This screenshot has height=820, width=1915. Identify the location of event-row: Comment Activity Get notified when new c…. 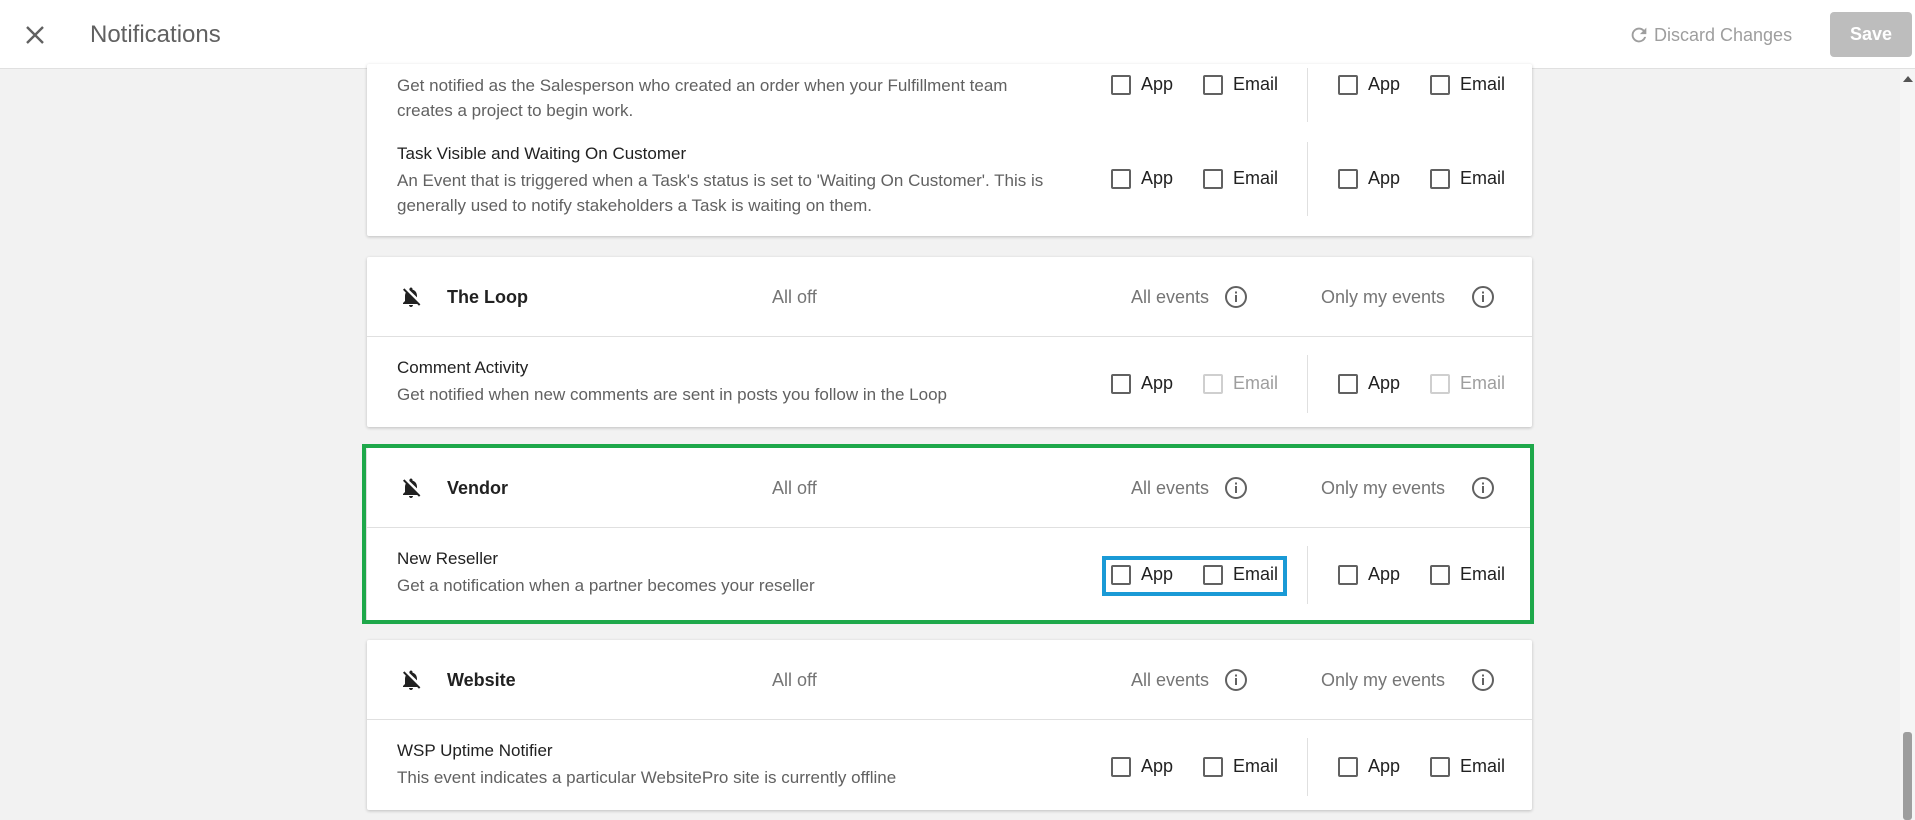
(949, 384).